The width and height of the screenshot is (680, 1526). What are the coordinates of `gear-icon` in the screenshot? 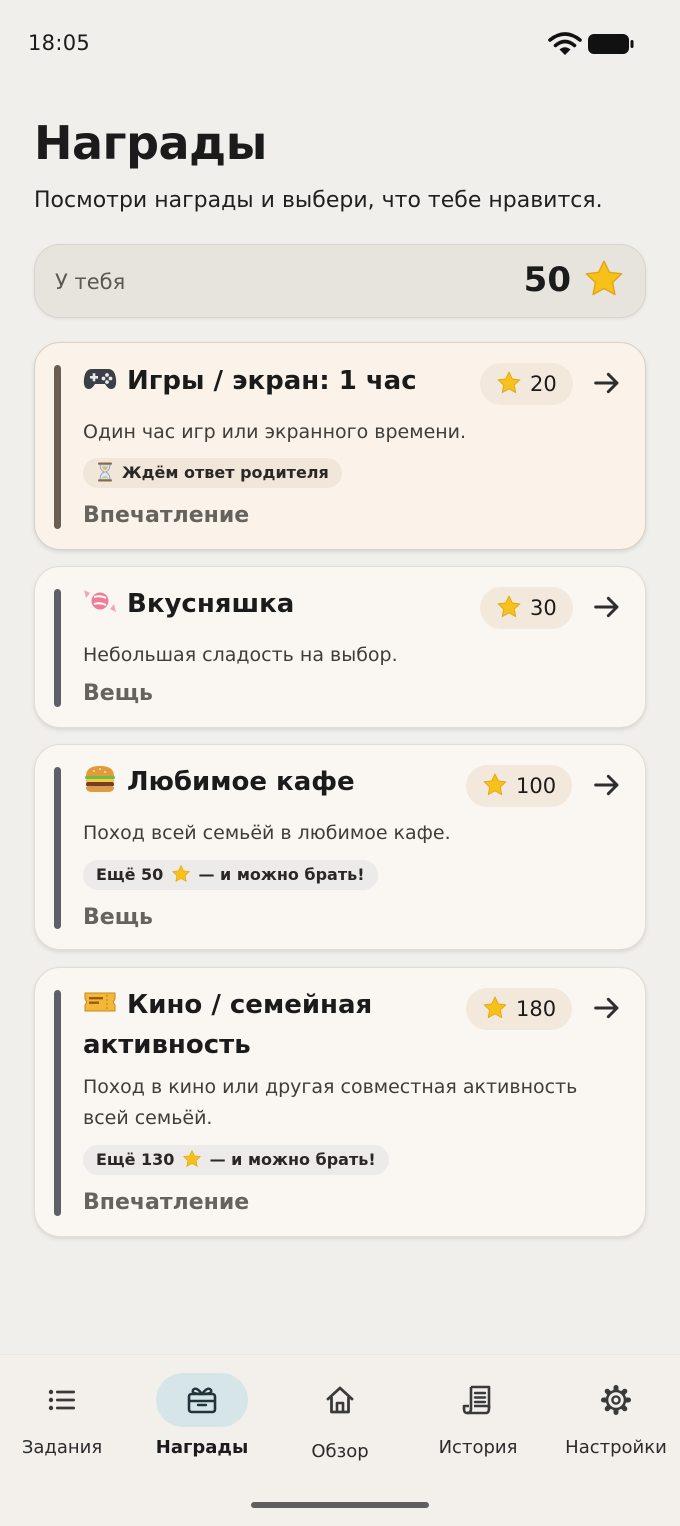 It's located at (616, 1400).